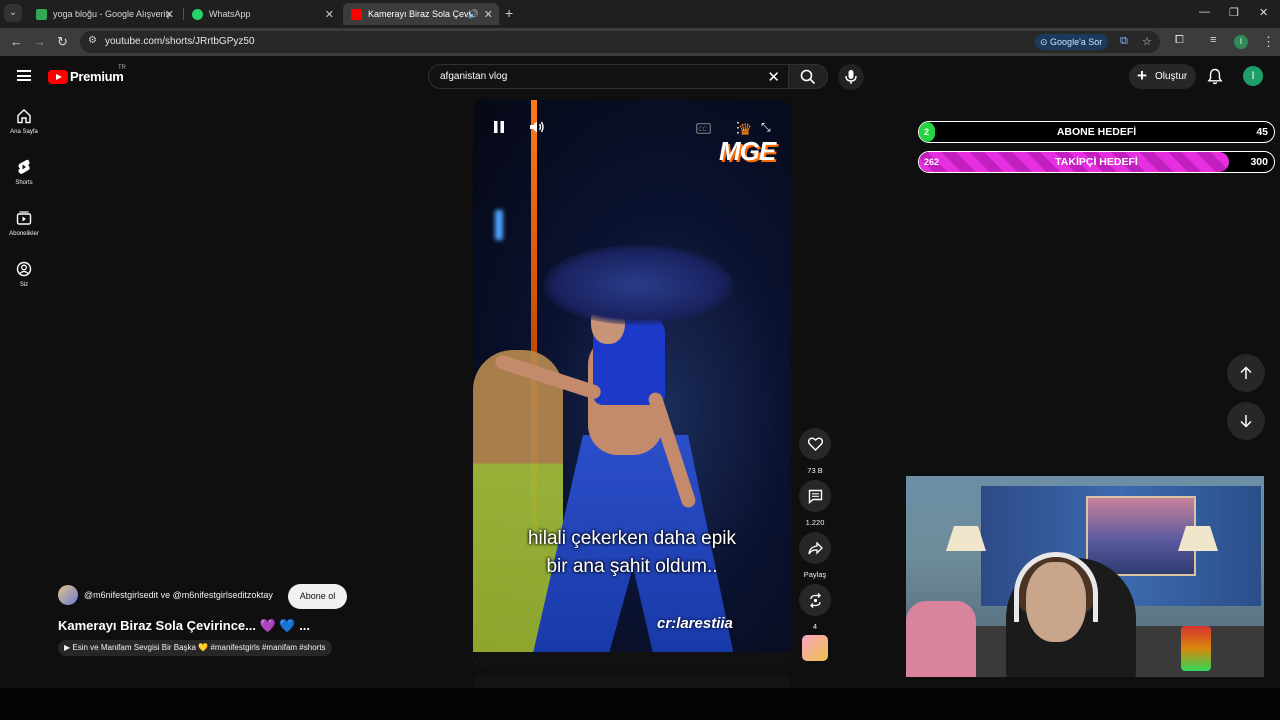 The image size is (1280, 720). What do you see at coordinates (738, 127) in the screenshot?
I see `more-options-icon: ⋮` at bounding box center [738, 127].